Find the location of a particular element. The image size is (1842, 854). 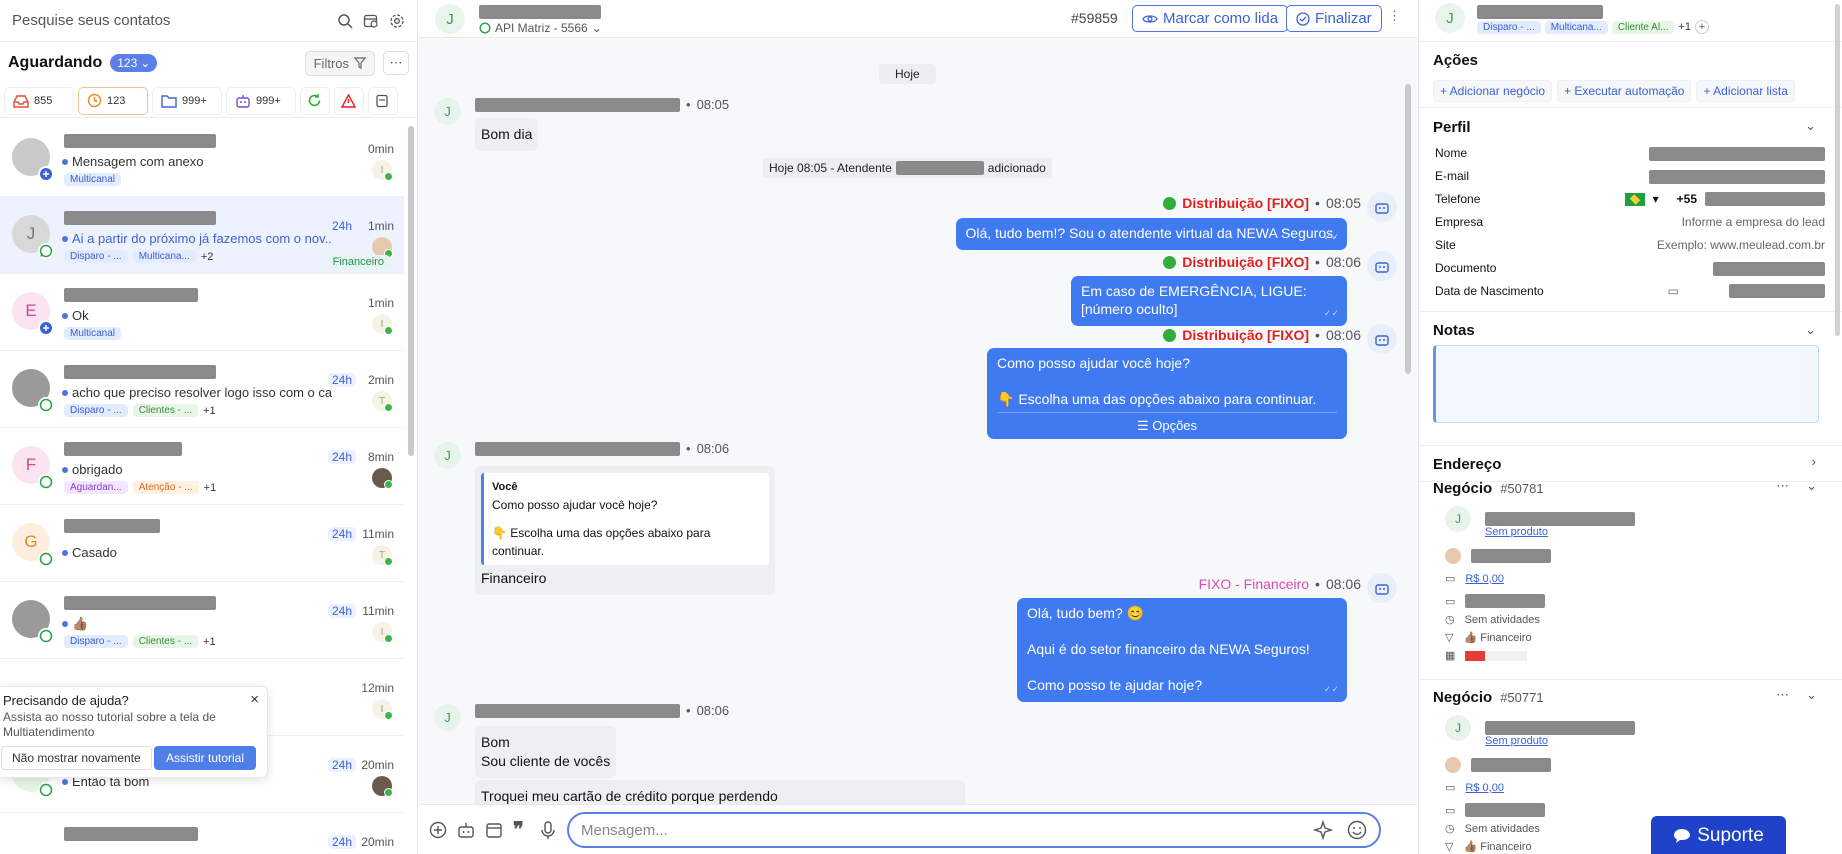

stat-archive is located at coordinates (383, 100).